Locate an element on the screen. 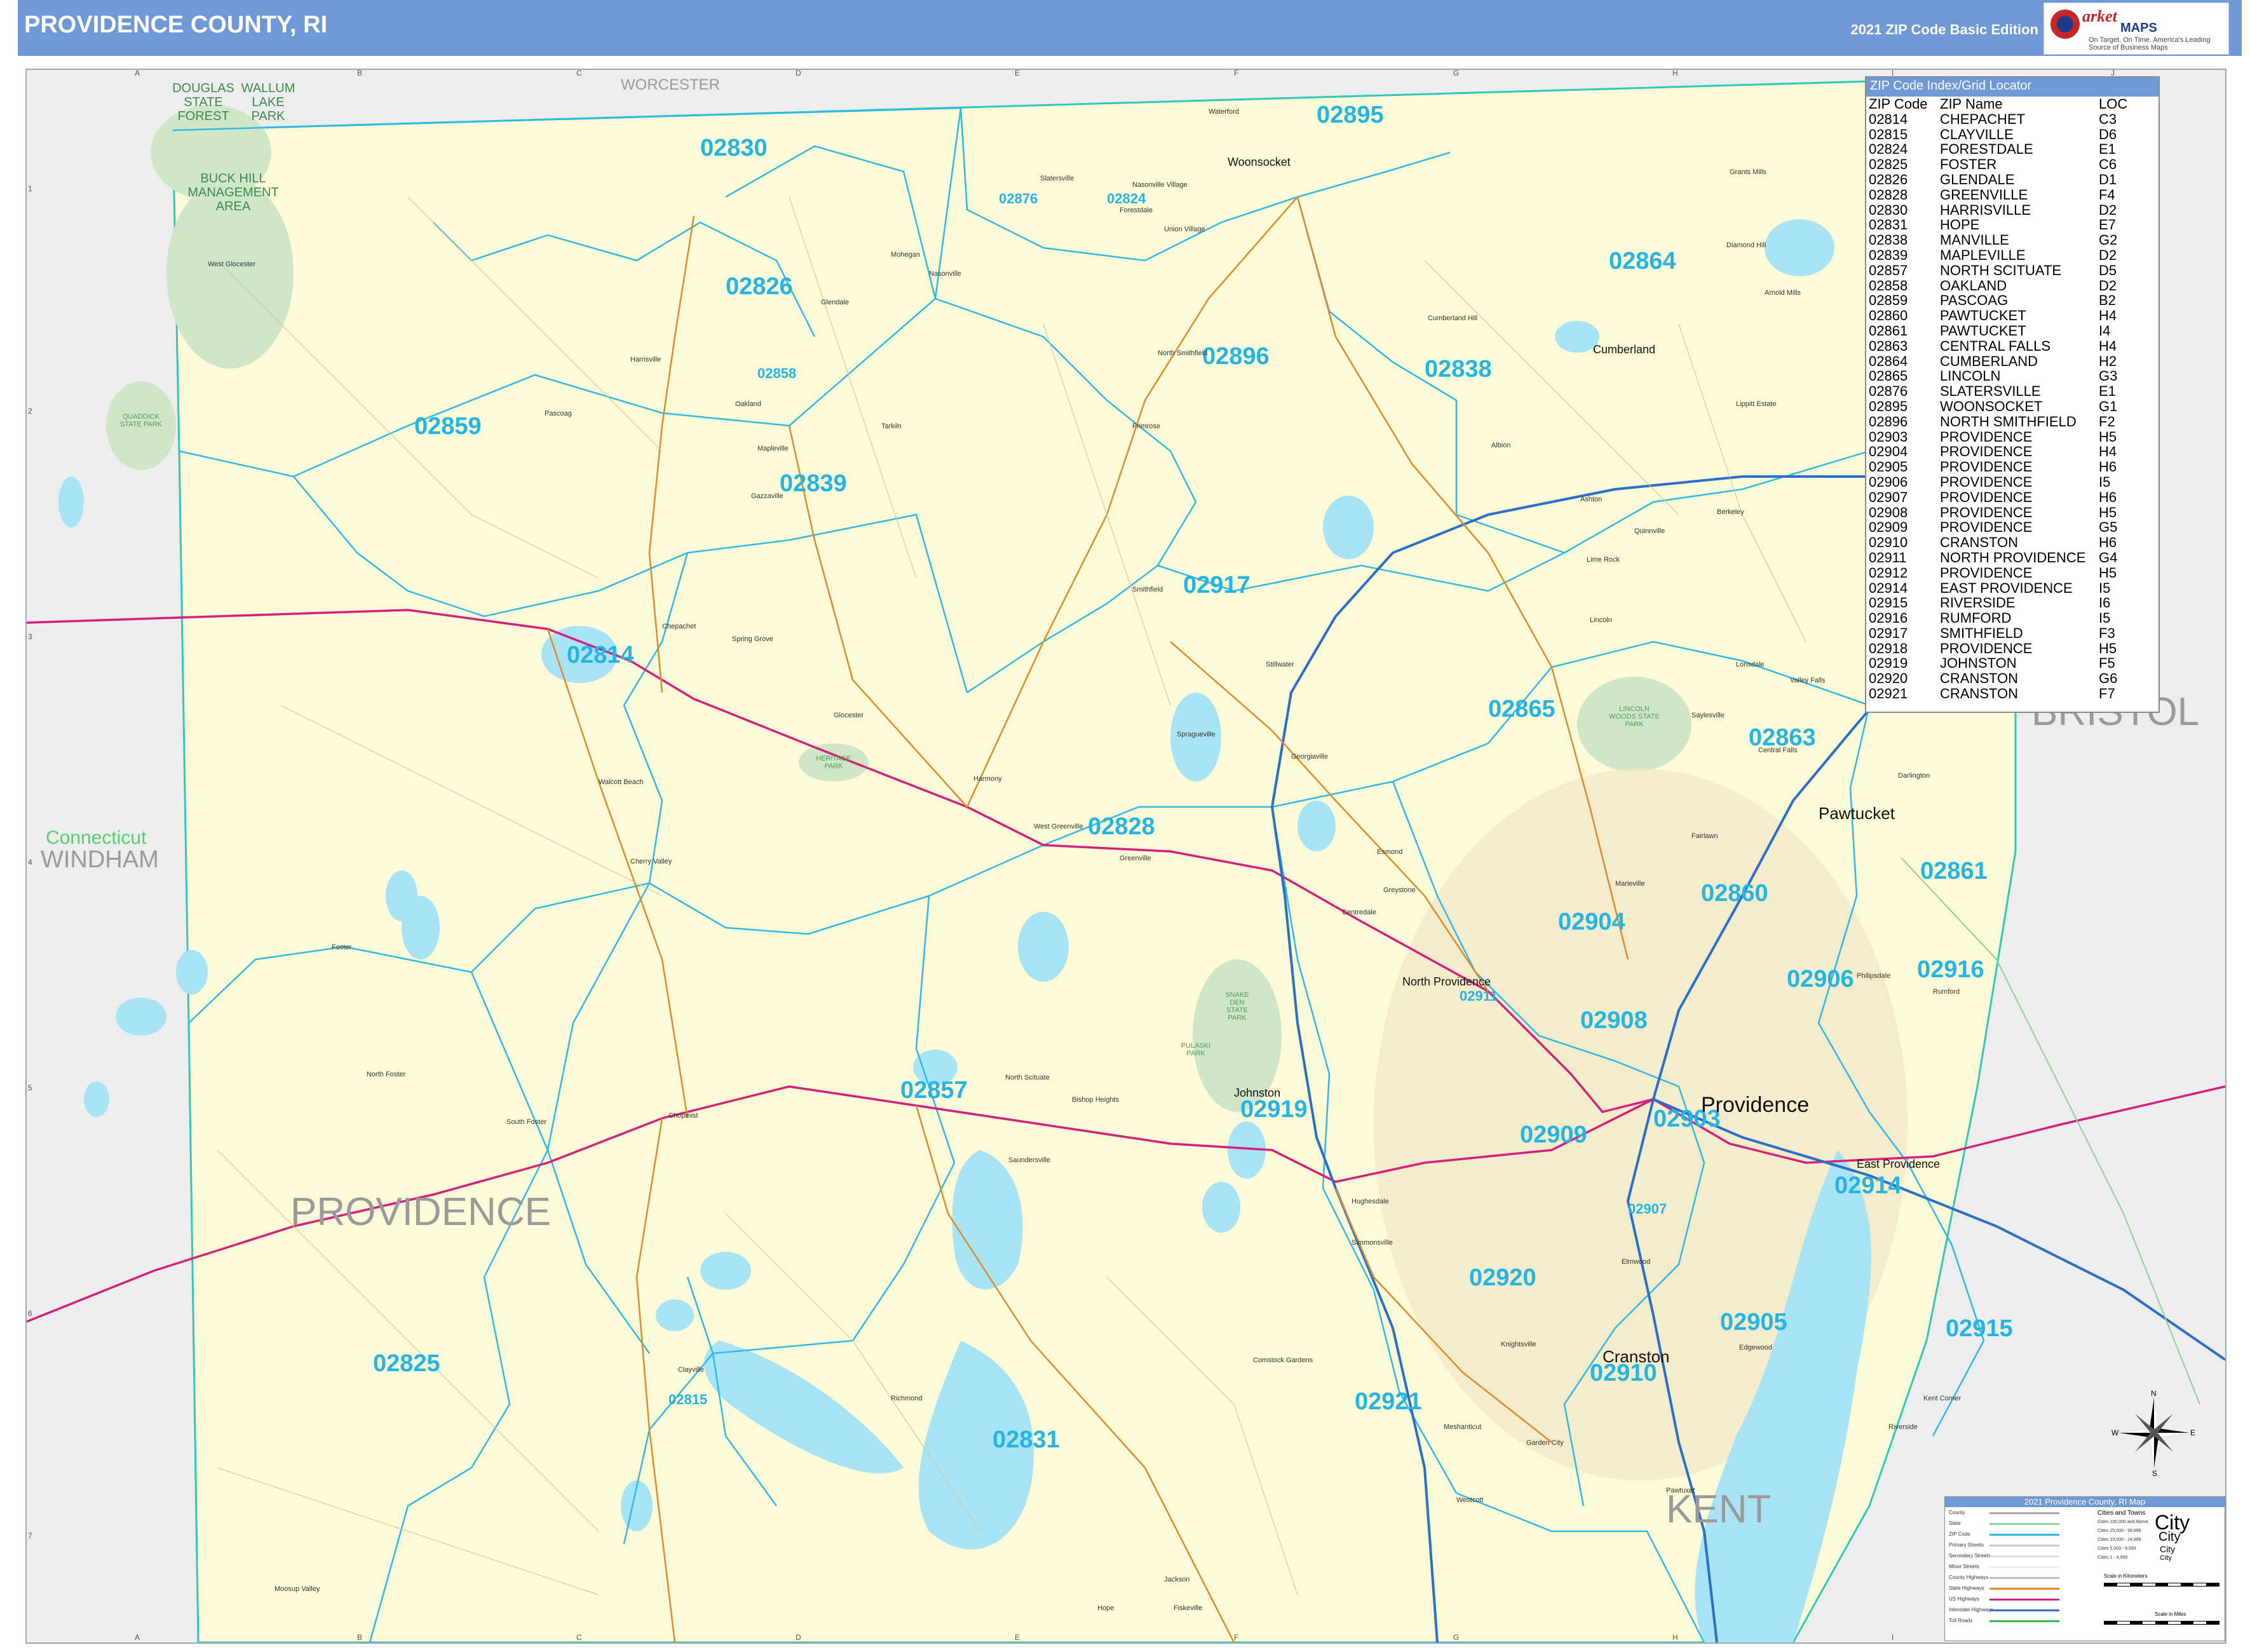 The width and height of the screenshot is (2250, 1652). compass-e: E is located at coordinates (2192, 1433).